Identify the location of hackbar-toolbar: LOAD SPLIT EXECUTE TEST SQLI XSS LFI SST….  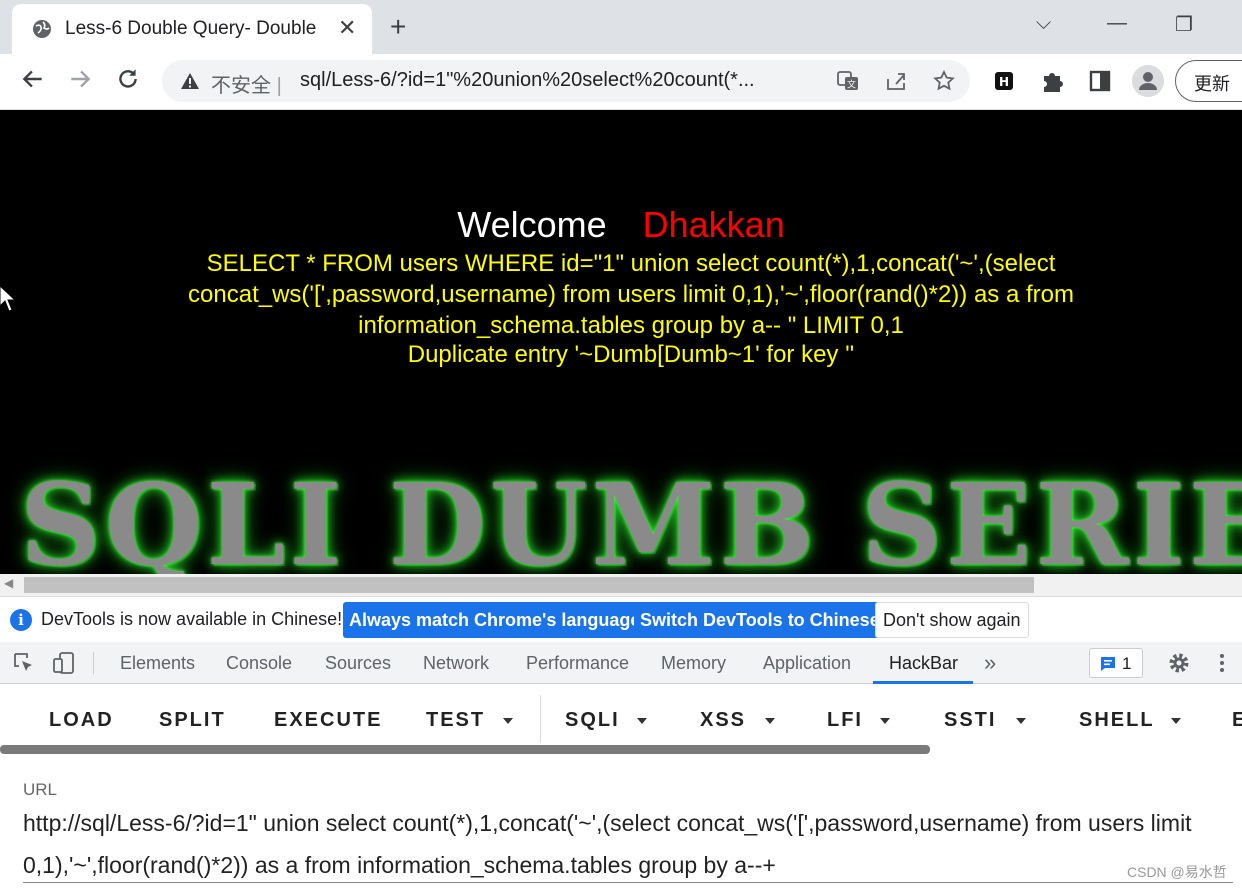
(621, 717).